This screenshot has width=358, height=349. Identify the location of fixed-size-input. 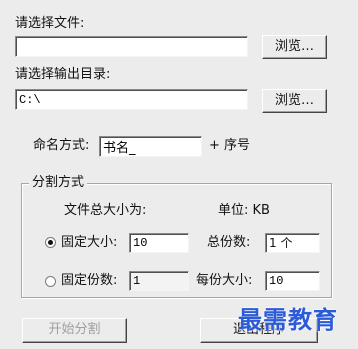
(159, 243).